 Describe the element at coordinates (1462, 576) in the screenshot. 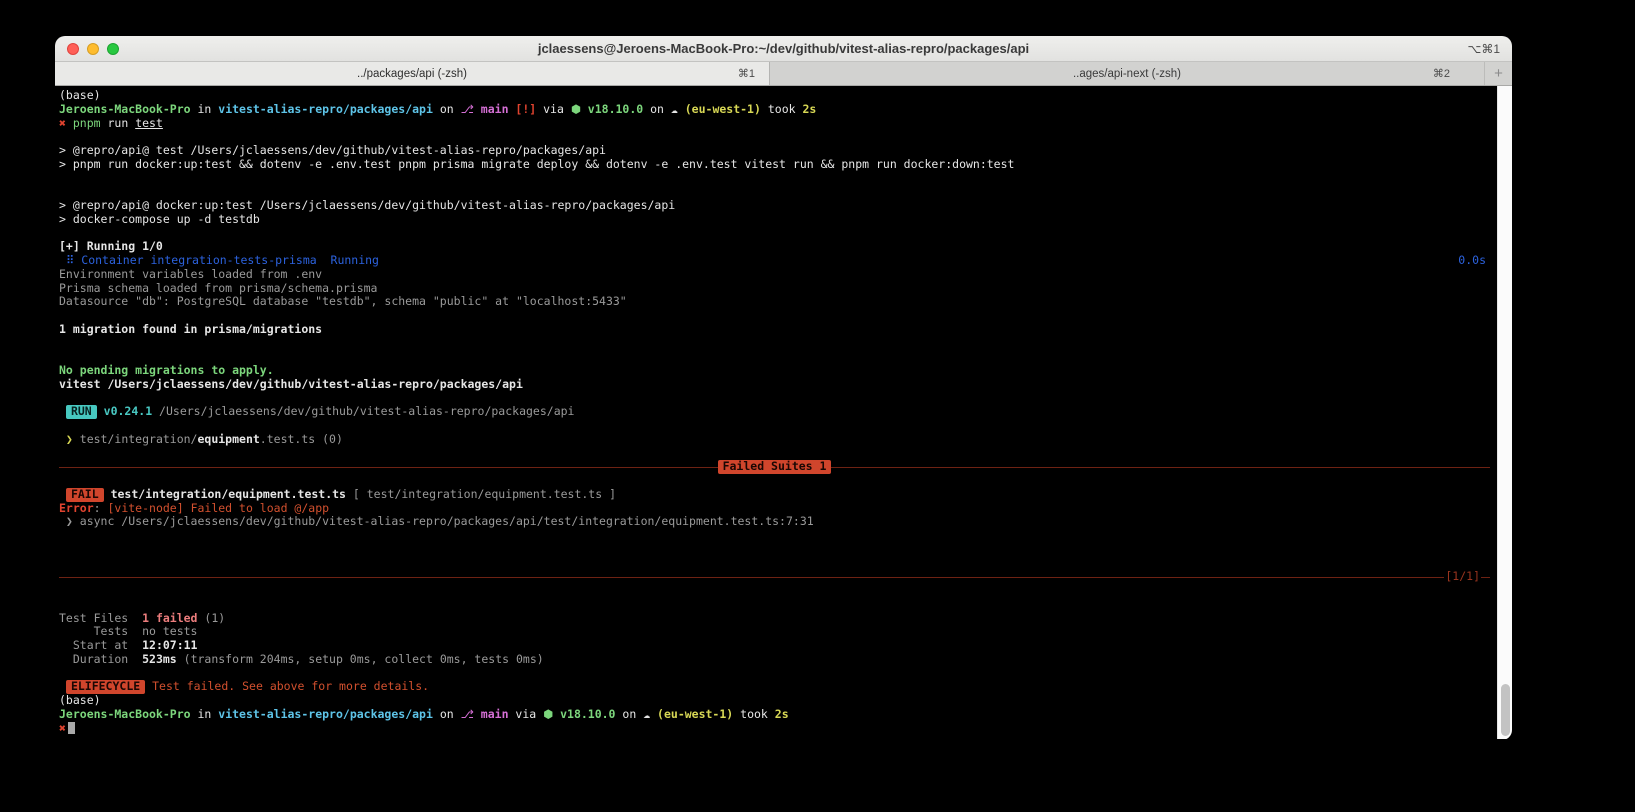

I see `progress-label: [1/1]` at that location.